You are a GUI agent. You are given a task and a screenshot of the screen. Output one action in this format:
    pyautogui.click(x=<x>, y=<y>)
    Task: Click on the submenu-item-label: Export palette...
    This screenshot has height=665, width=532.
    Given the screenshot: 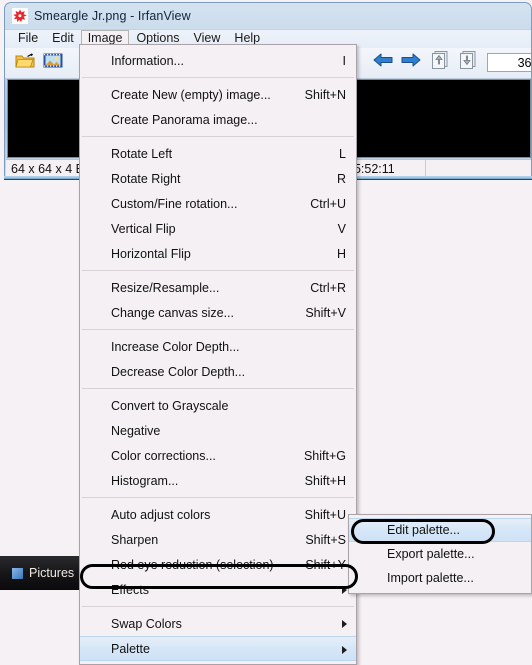 What is the action you would take?
    pyautogui.click(x=431, y=554)
    